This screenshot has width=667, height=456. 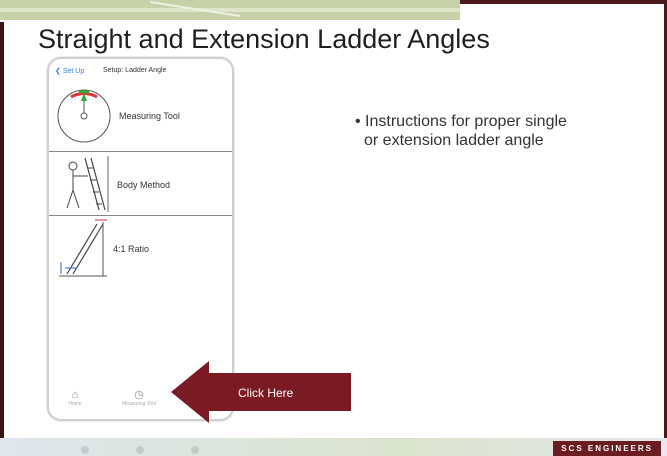 I want to click on menu-label: Measuring Tool, so click(x=149, y=116).